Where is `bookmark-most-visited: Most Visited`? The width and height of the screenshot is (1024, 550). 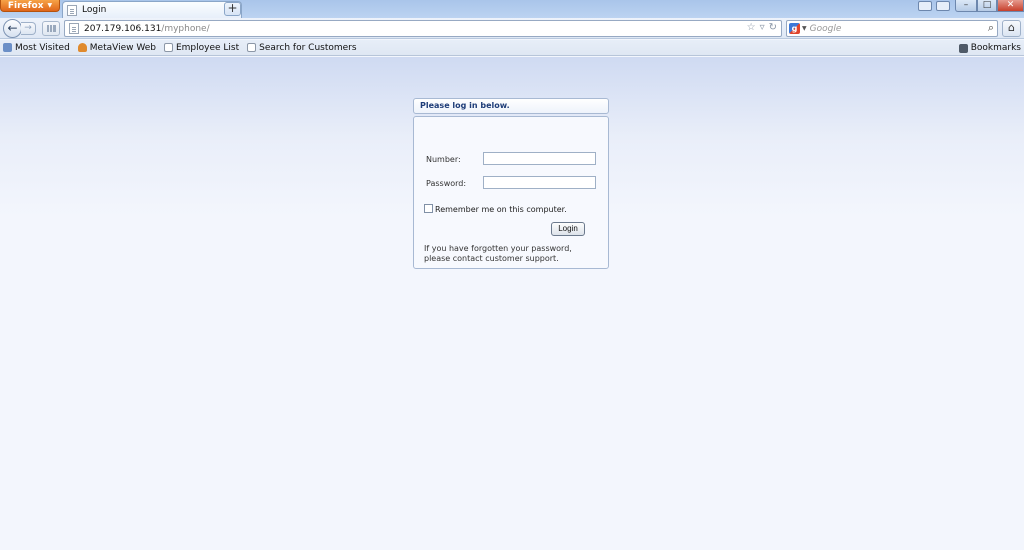
bookmark-most-visited: Most Visited is located at coordinates (36, 48).